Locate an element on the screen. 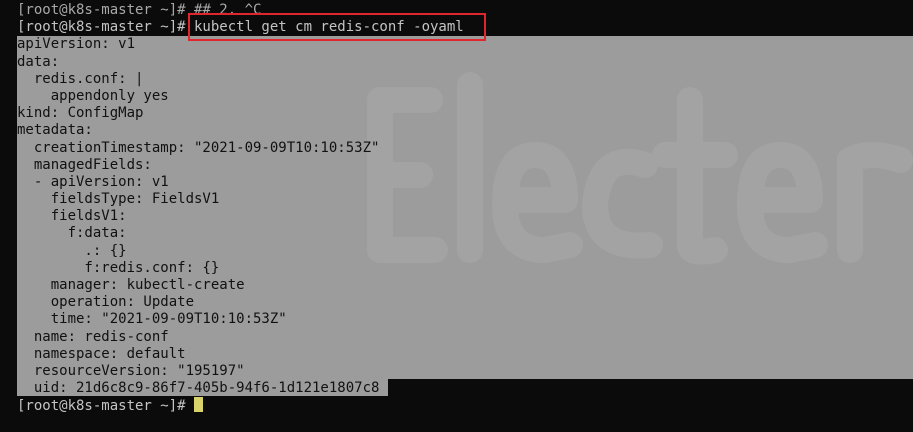  terminal-line: f:redis.conf: {} is located at coordinates (118, 267).